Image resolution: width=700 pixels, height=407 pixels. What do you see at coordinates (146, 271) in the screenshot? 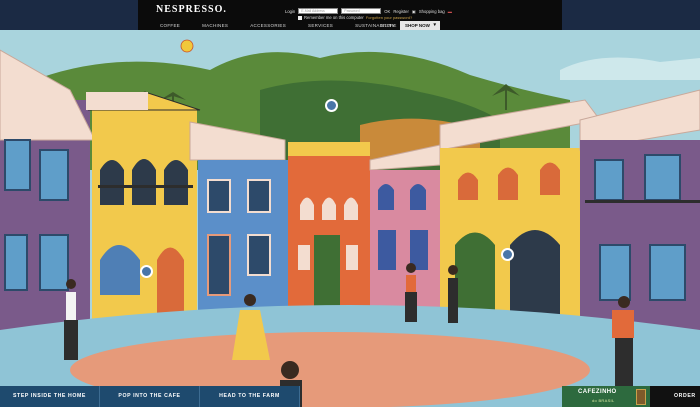
I see `hotspot-home` at bounding box center [146, 271].